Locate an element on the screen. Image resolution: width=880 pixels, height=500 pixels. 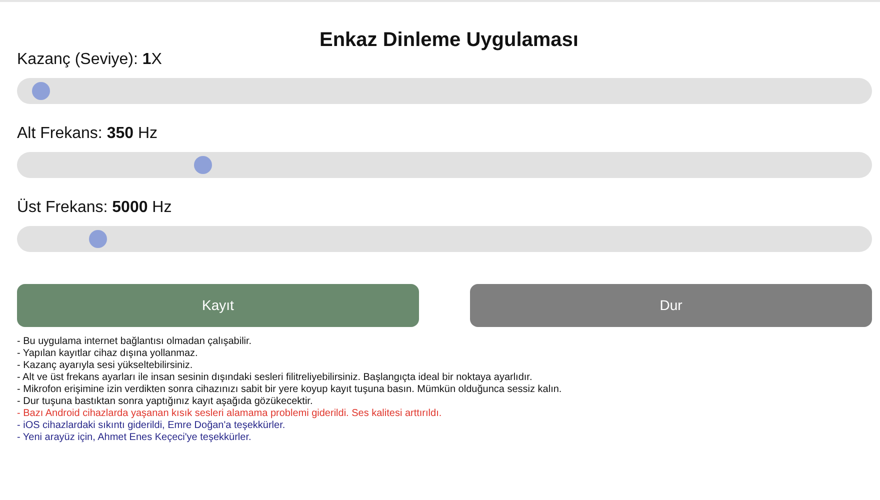
info-line: - Bu uygulama internet bağlantısı olmadan çalışabilir. is located at coordinates (134, 342).